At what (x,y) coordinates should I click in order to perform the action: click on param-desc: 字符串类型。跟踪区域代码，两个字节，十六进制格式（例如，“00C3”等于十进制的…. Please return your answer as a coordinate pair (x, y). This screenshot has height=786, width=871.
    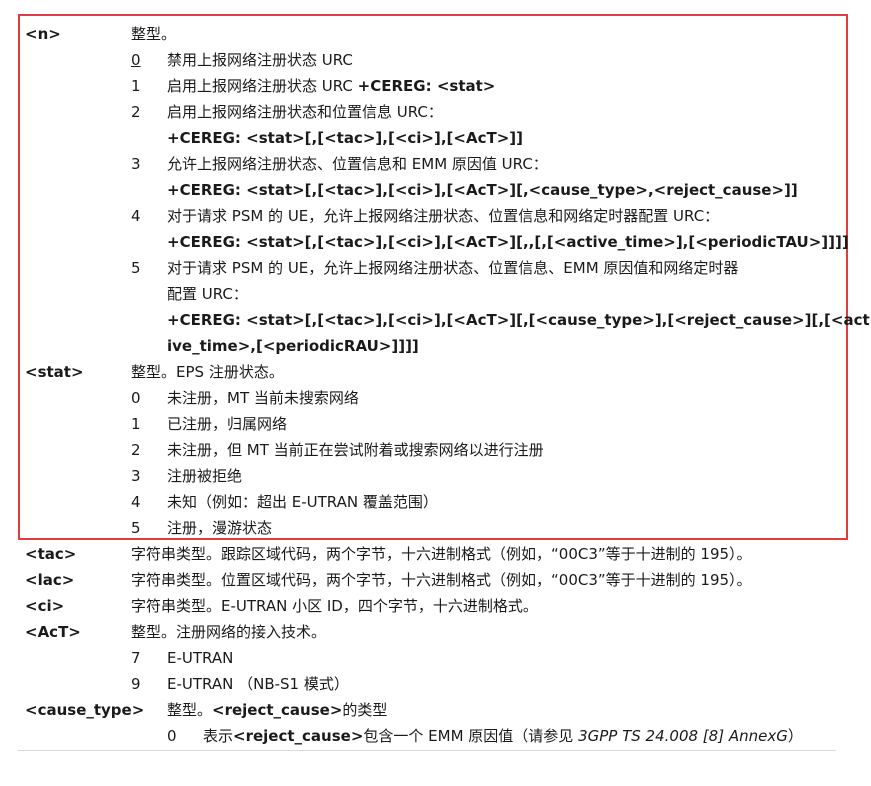
    Looking at the image, I should click on (441, 554).